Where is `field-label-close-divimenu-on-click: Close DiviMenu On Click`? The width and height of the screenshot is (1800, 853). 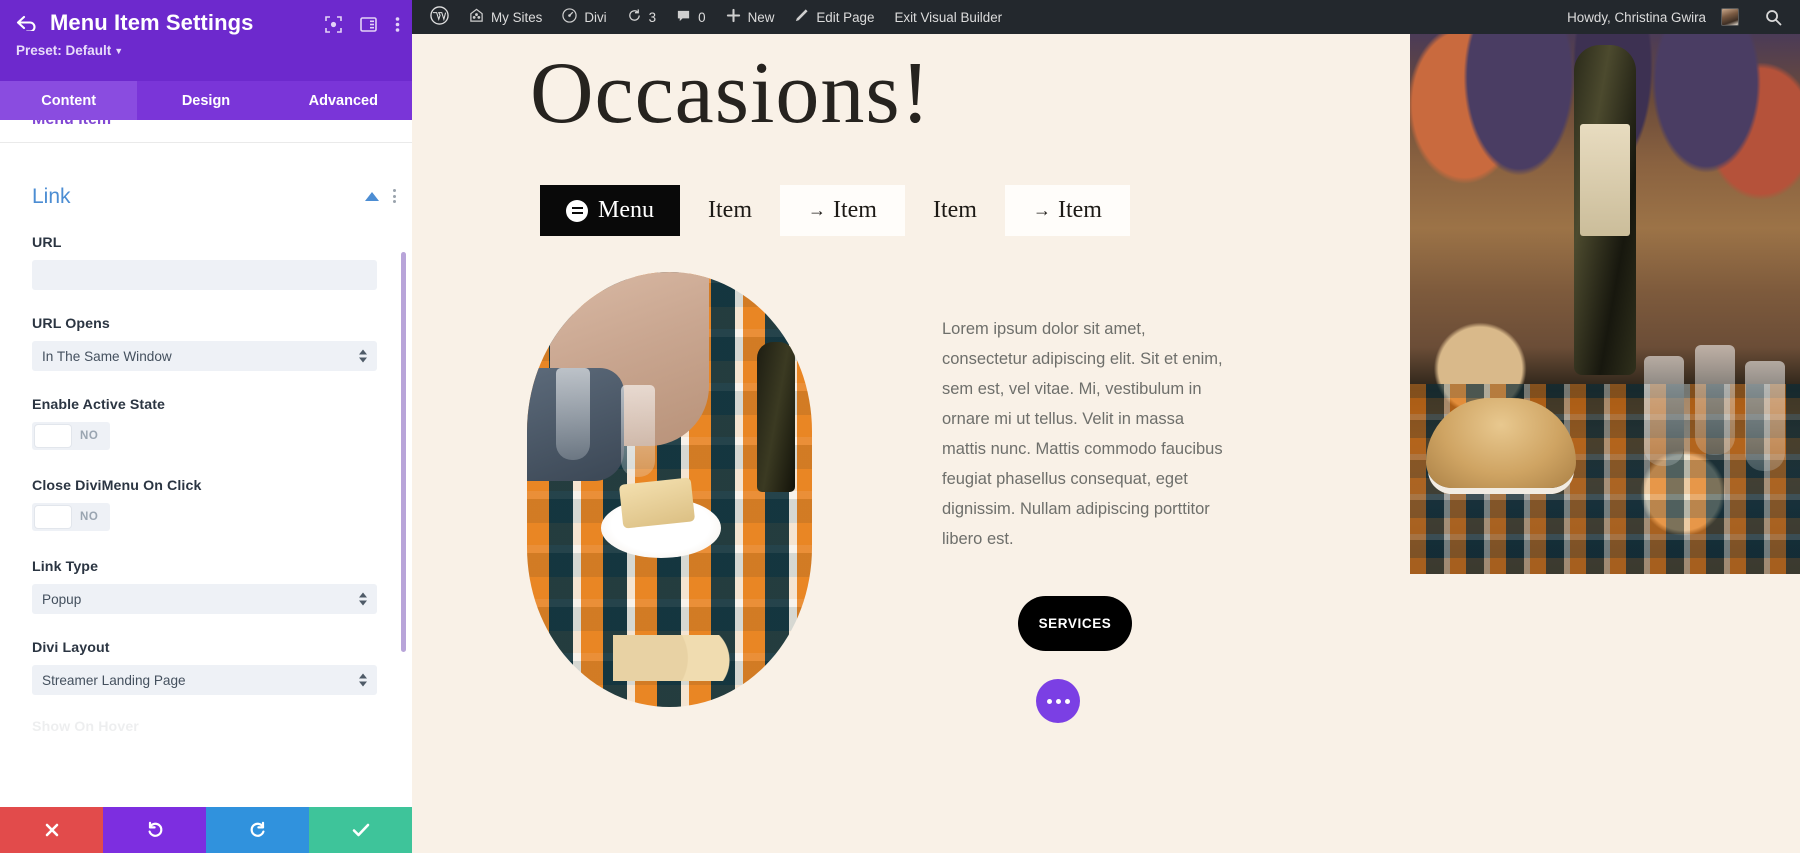 field-label-close-divimenu-on-click: Close DiviMenu On Click is located at coordinates (117, 486).